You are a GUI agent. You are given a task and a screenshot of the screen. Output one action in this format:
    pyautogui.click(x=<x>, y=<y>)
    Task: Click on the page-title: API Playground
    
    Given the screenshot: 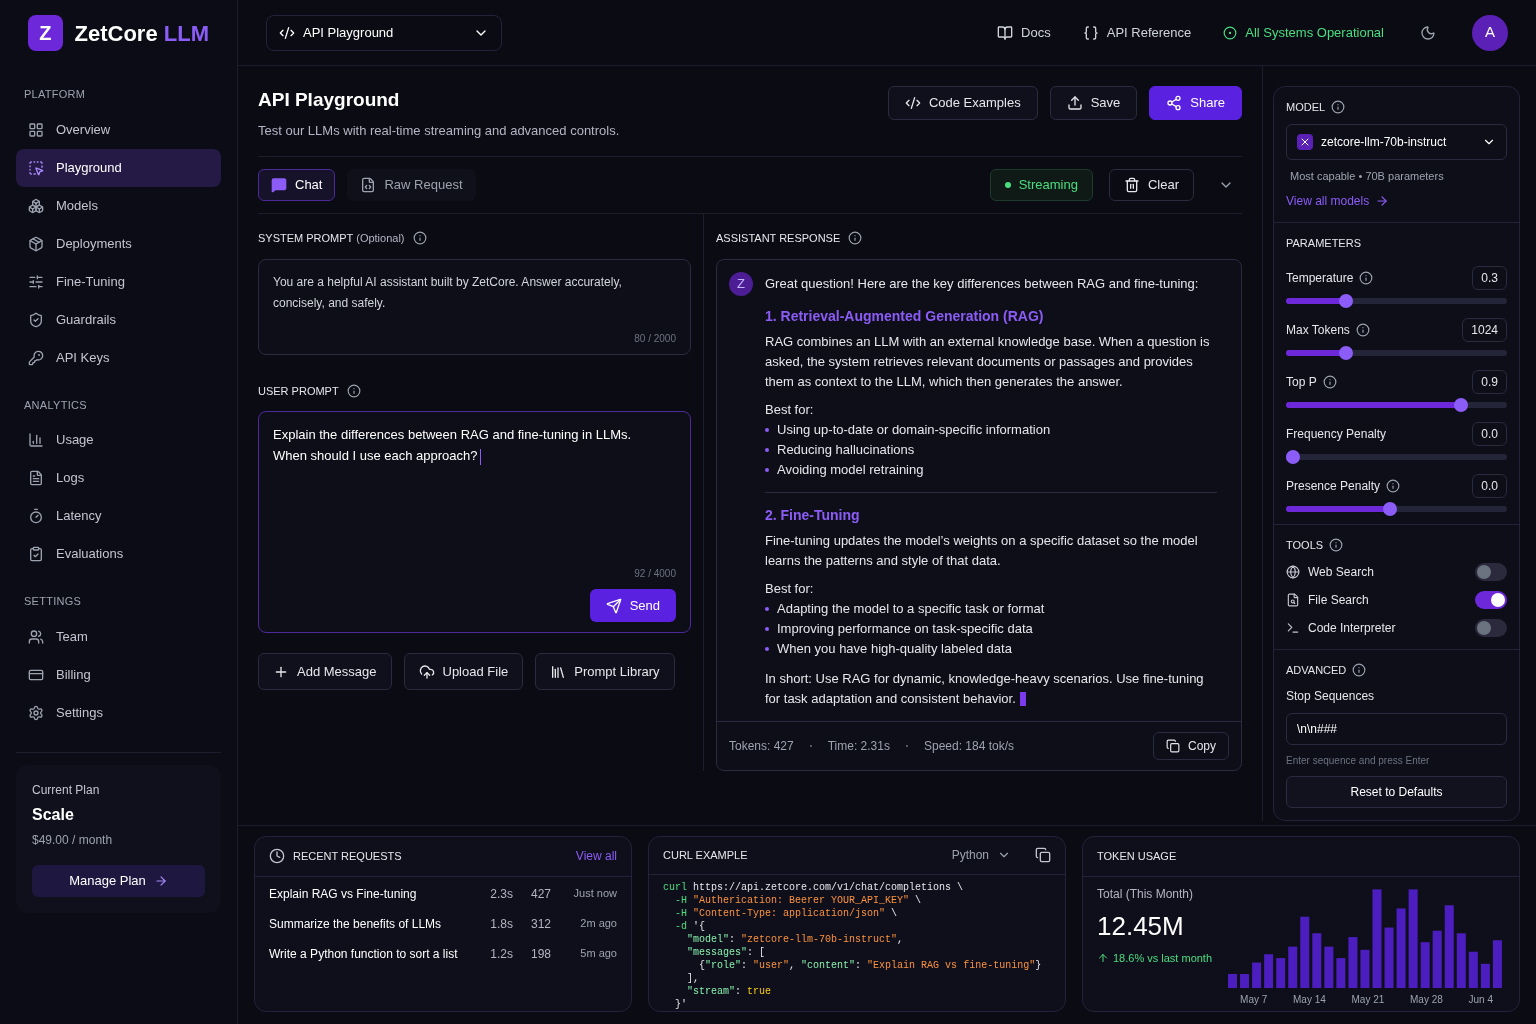 What is the action you would take?
    pyautogui.click(x=329, y=100)
    